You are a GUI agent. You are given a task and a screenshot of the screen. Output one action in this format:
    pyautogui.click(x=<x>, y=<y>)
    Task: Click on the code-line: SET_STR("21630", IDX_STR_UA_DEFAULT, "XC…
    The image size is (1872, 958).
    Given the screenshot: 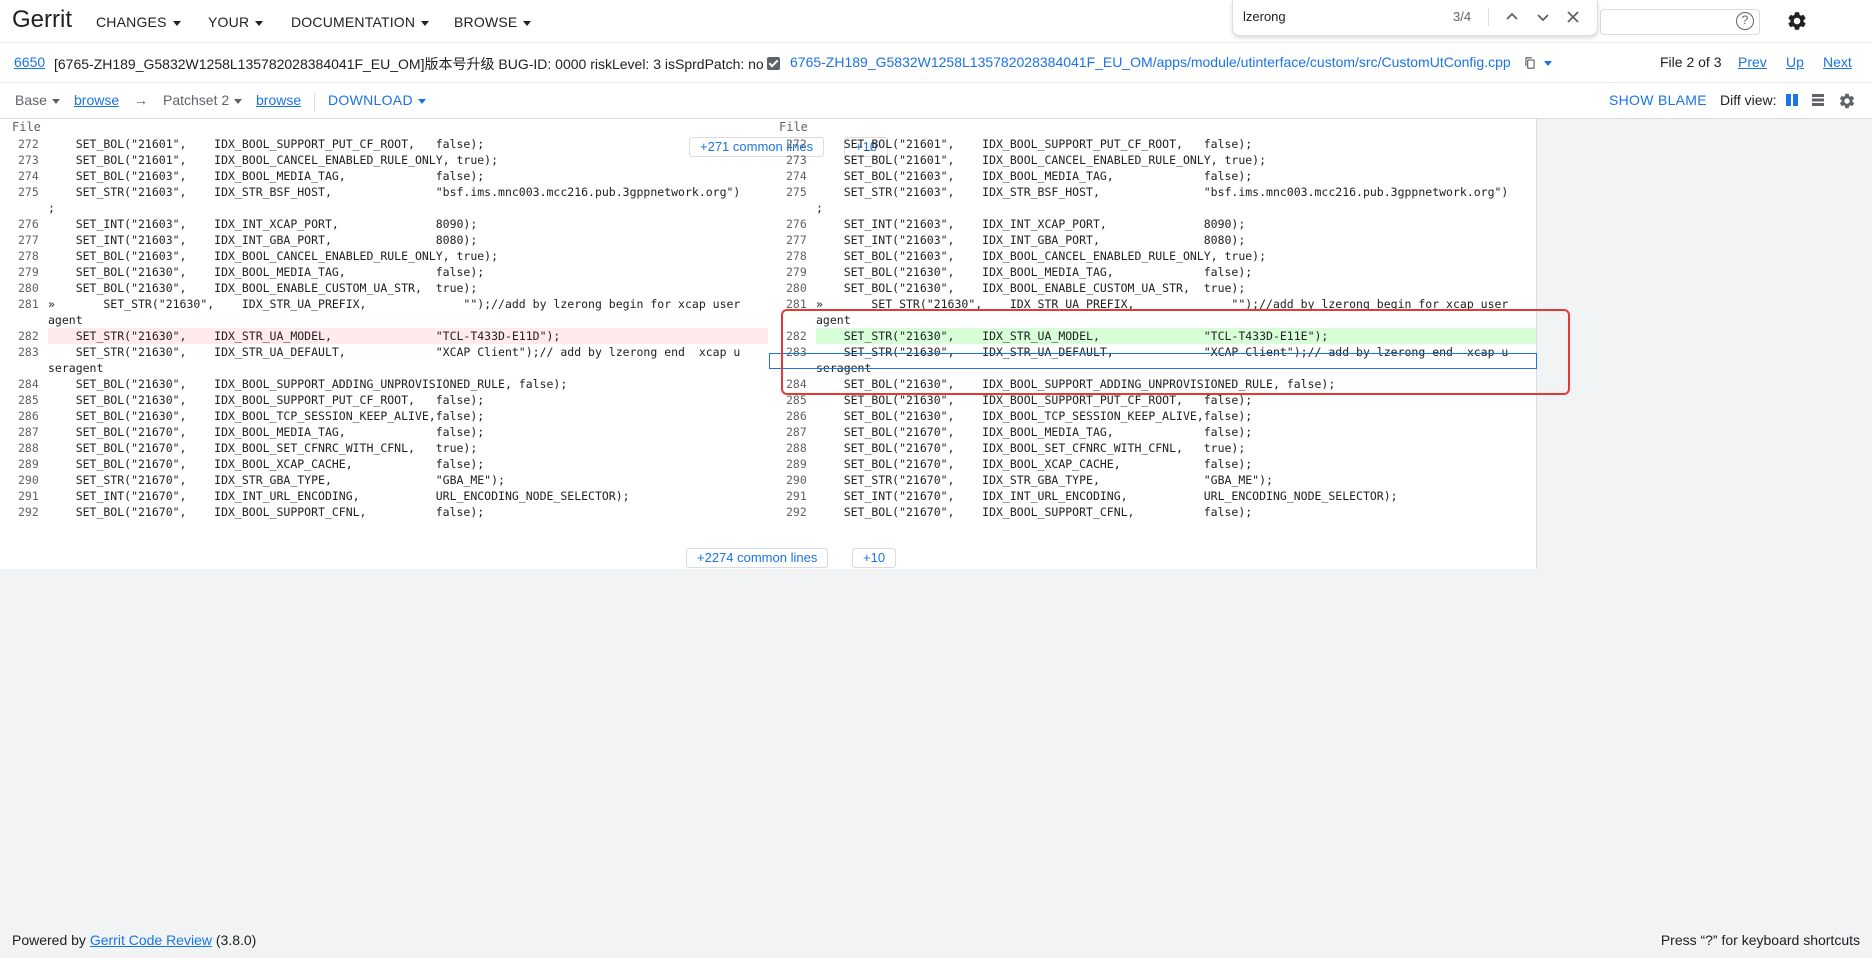 What is the action you would take?
    pyautogui.click(x=394, y=352)
    